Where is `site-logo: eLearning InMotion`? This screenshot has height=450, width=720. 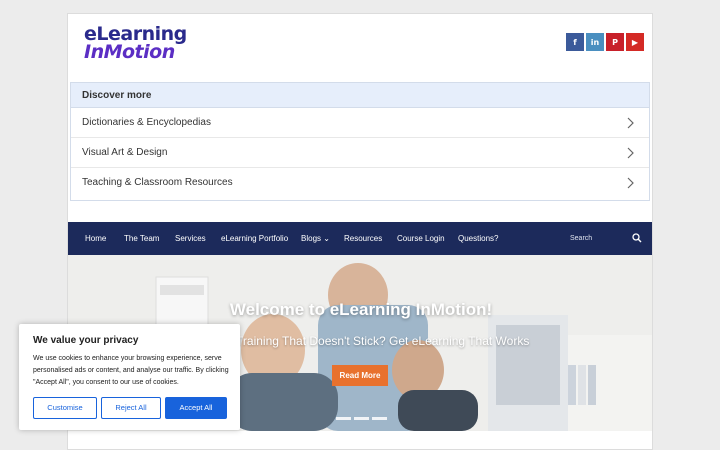 site-logo: eLearning InMotion is located at coordinates (135, 43).